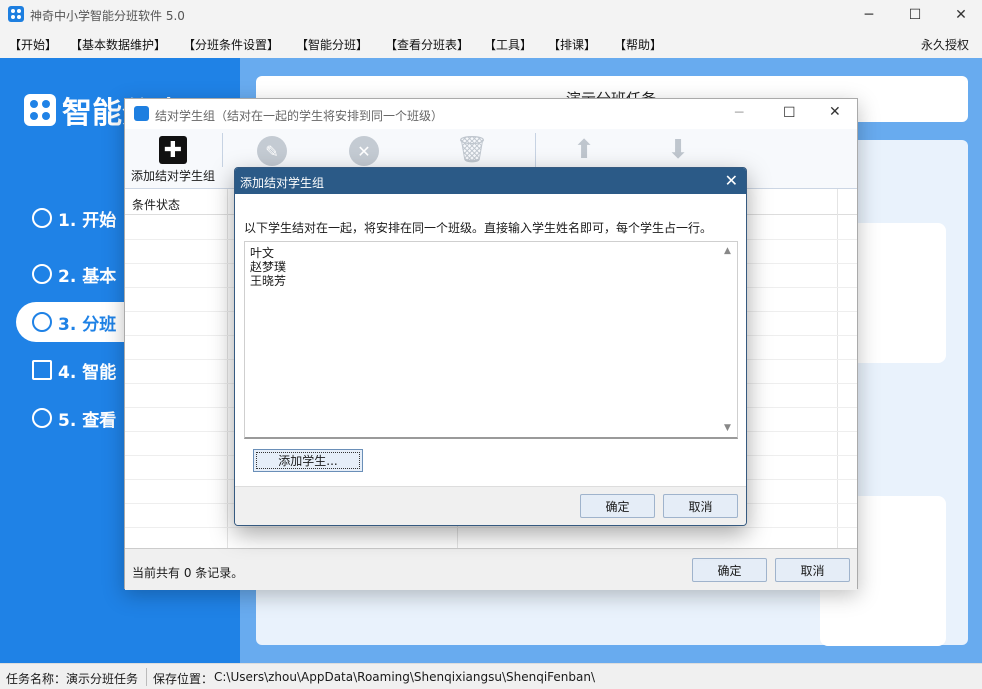  I want to click on dialog-footer: 确定 取消, so click(490, 506).